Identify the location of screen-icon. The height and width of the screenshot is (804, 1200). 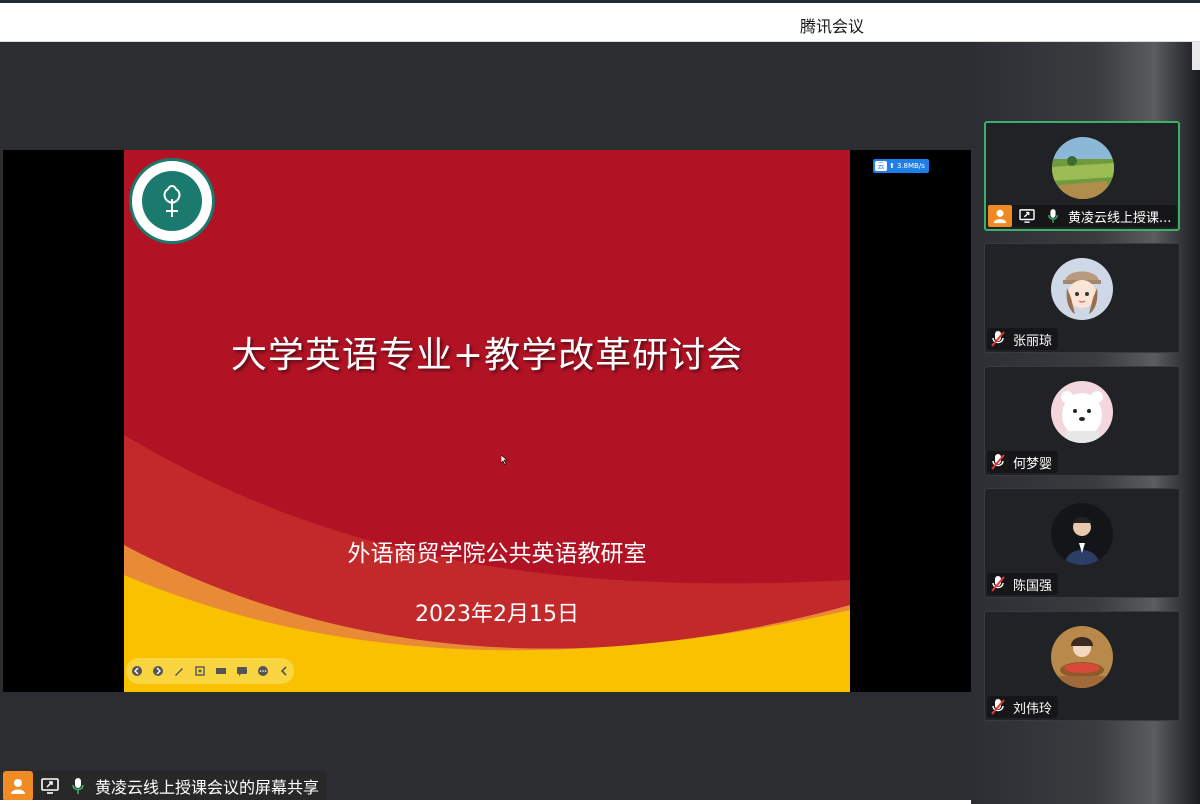
(221, 671).